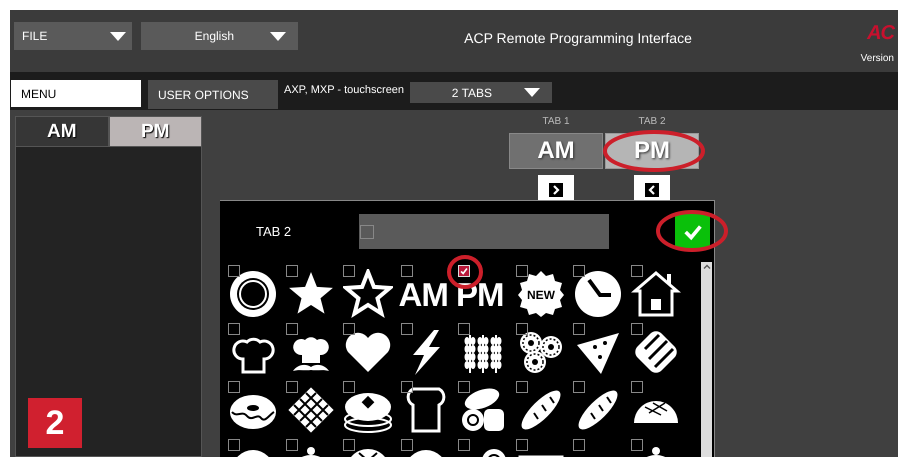  I want to click on dialog-label: TAB 2, so click(273, 231).